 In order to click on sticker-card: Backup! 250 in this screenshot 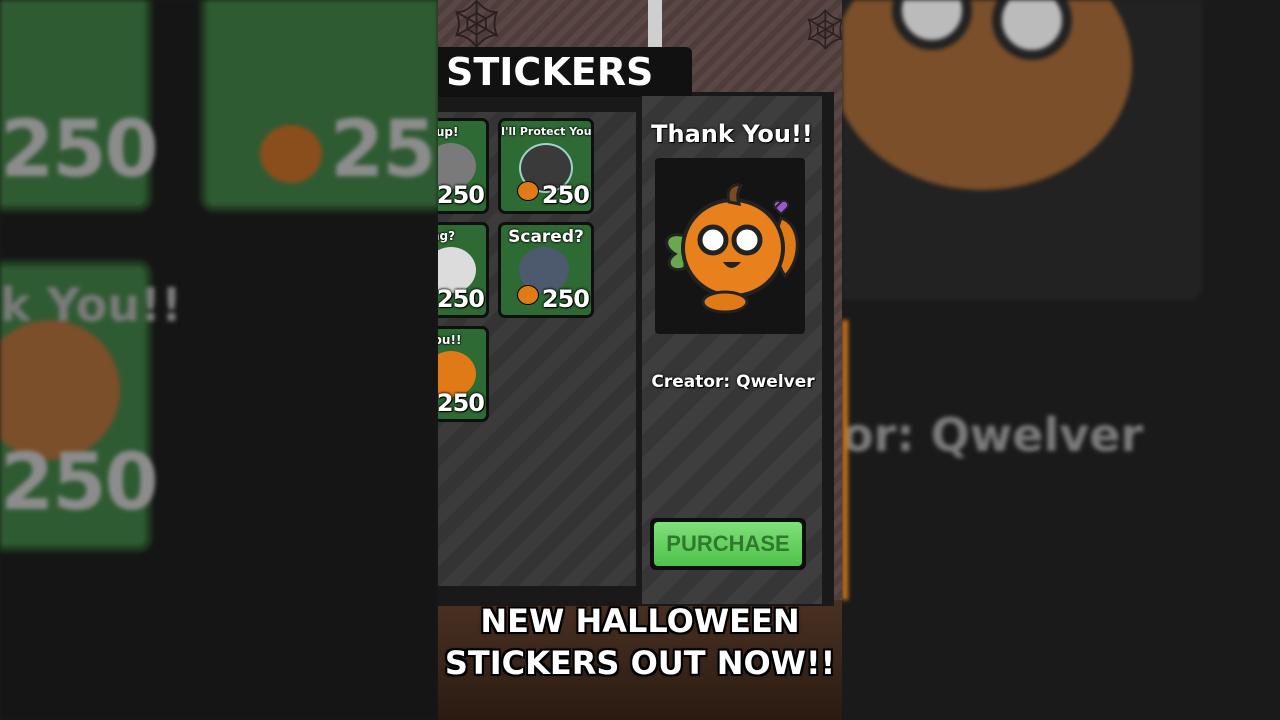, I will do `click(463, 166)`.